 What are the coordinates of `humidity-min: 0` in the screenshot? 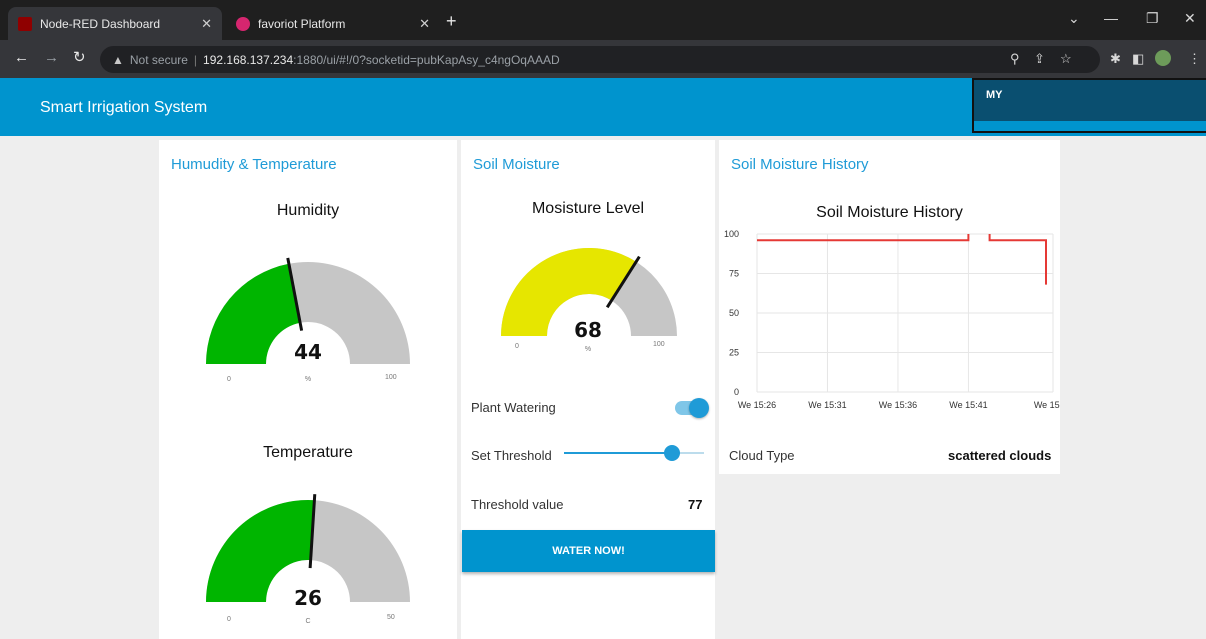 It's located at (229, 379).